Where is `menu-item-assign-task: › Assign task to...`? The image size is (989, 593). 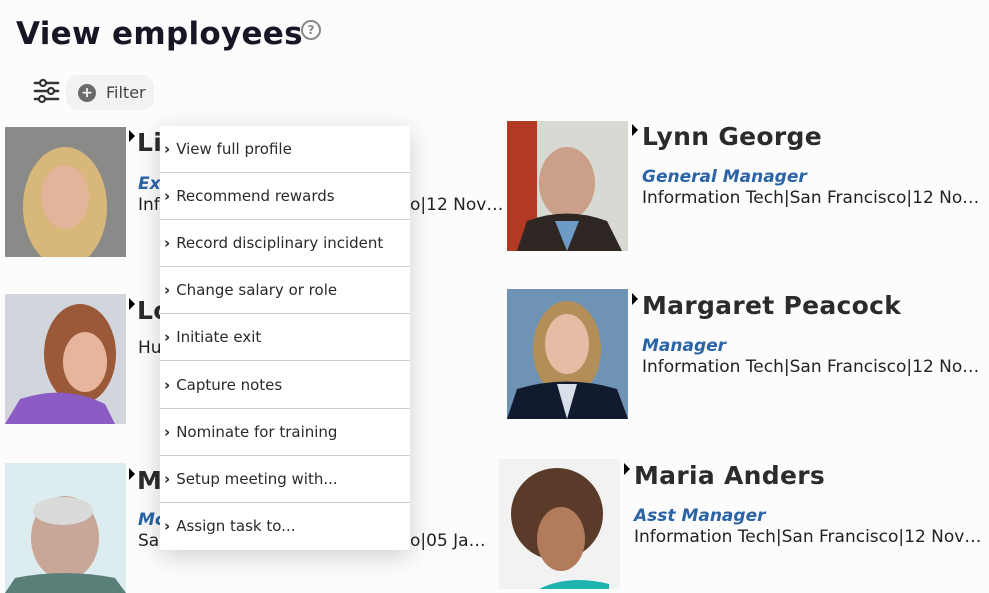 menu-item-assign-task: › Assign task to... is located at coordinates (285, 526).